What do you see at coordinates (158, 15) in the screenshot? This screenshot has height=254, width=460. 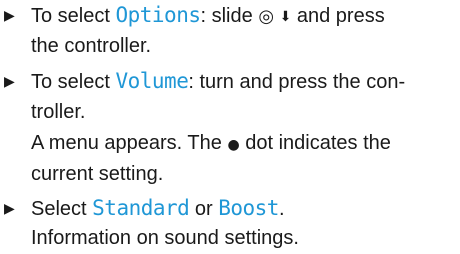 I see `menu-term-options: Options` at bounding box center [158, 15].